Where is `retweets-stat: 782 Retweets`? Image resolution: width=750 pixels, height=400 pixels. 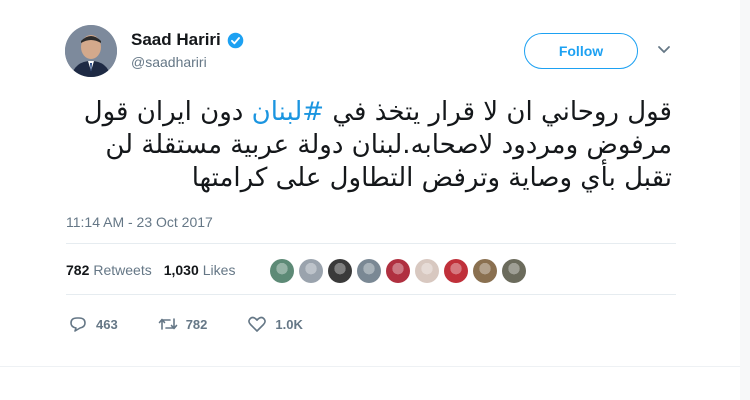 retweets-stat: 782 Retweets is located at coordinates (109, 270).